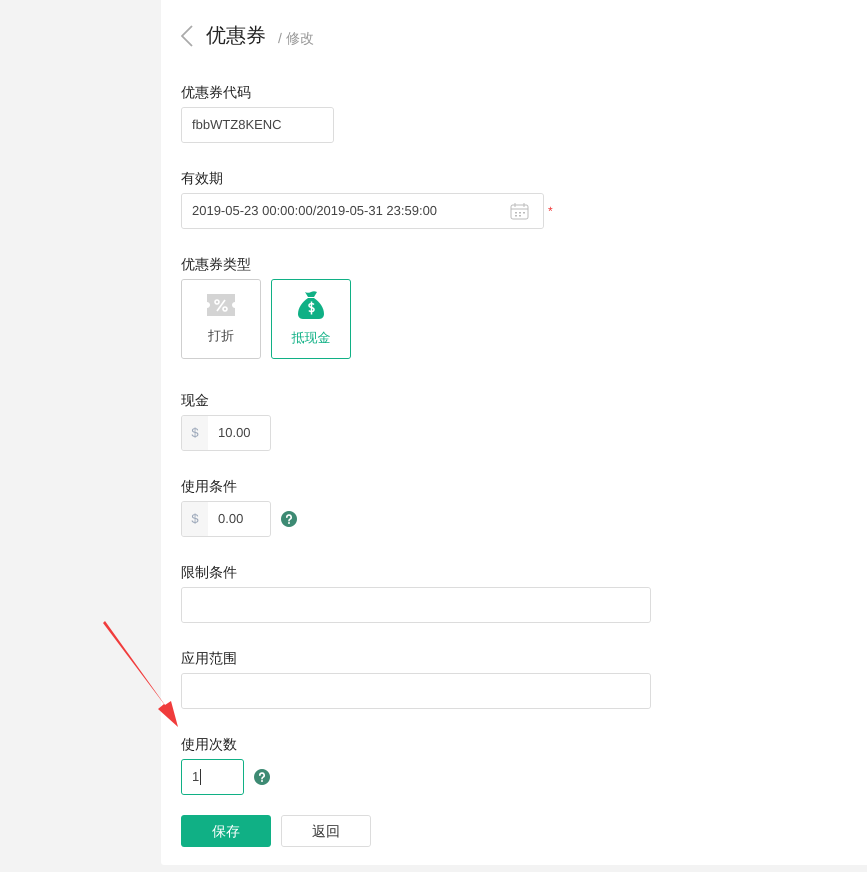 Image resolution: width=867 pixels, height=872 pixels. I want to click on date-range-field: 2019-05-23 00:00:00/2019-05-31 23:59:00, so click(362, 211).